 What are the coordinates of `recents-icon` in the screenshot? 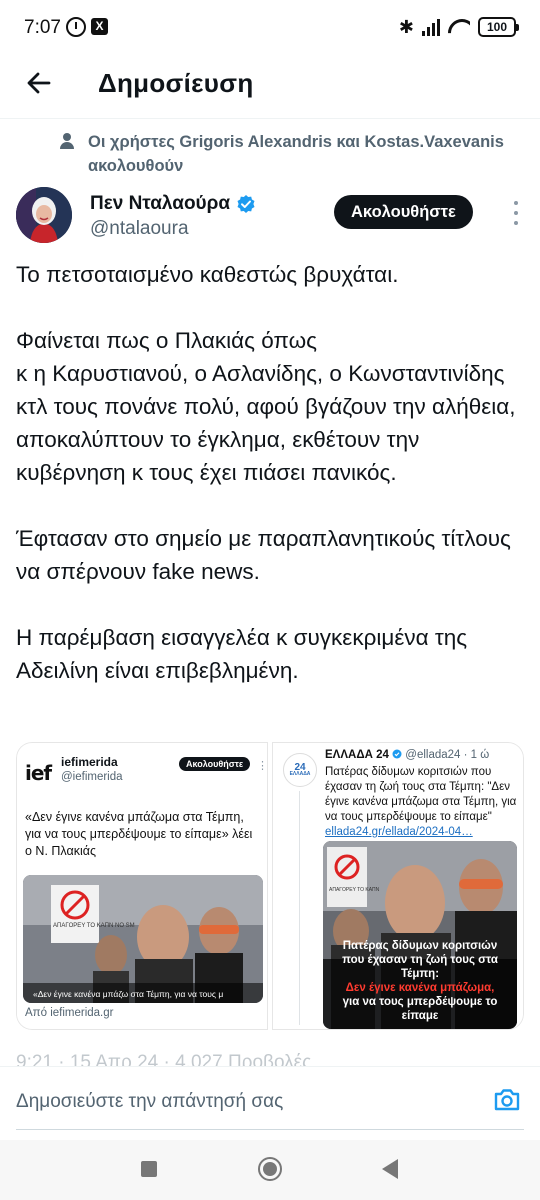 It's located at (149, 1169).